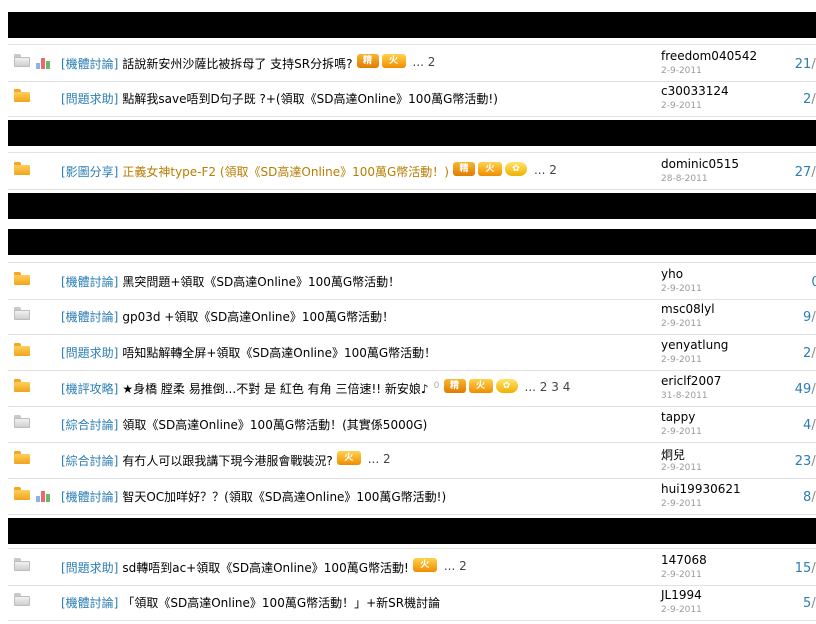 The height and width of the screenshot is (624, 816). I want to click on author-link: msc08lyl, so click(688, 309).